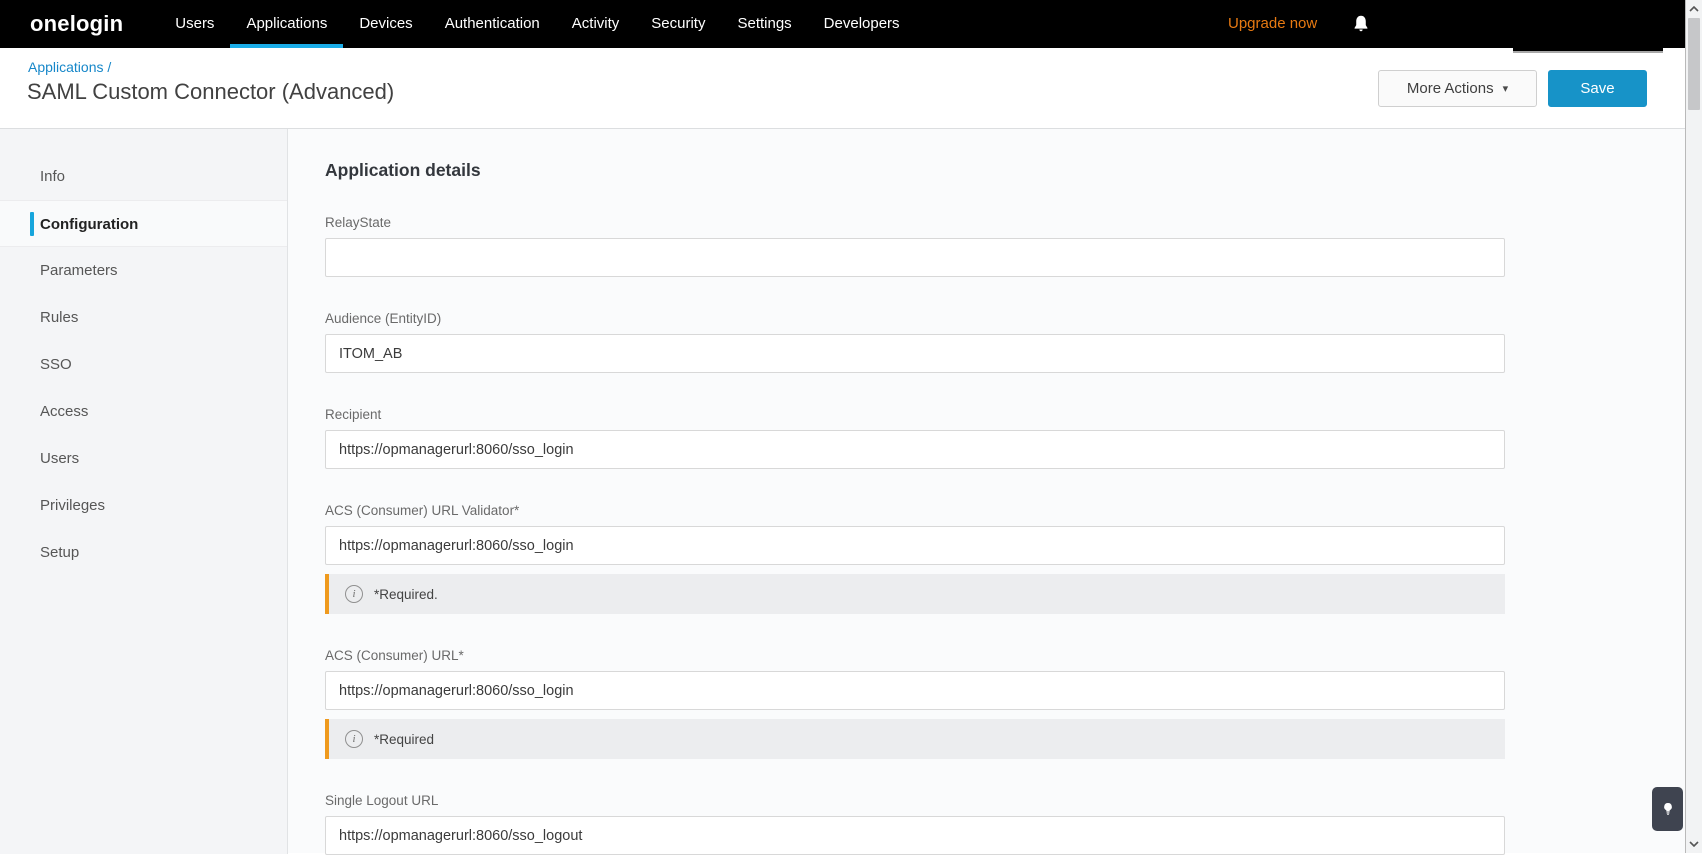  What do you see at coordinates (143, 552) in the screenshot?
I see `sidebar-item-setup: Setup` at bounding box center [143, 552].